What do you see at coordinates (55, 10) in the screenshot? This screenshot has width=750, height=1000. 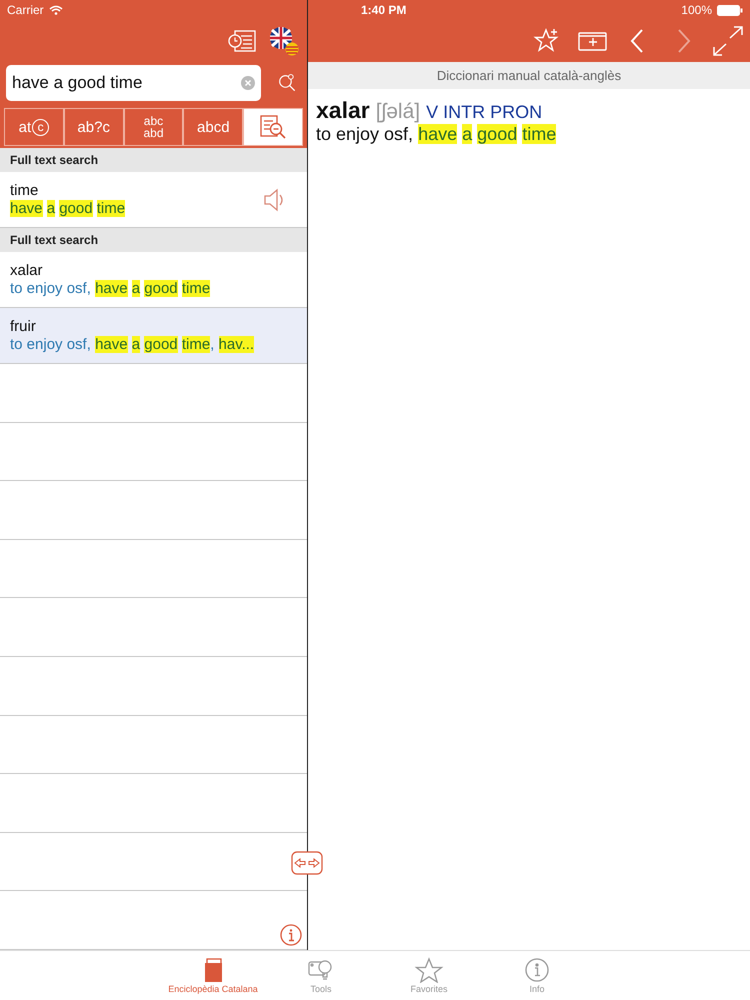 I see `wifi-icon` at bounding box center [55, 10].